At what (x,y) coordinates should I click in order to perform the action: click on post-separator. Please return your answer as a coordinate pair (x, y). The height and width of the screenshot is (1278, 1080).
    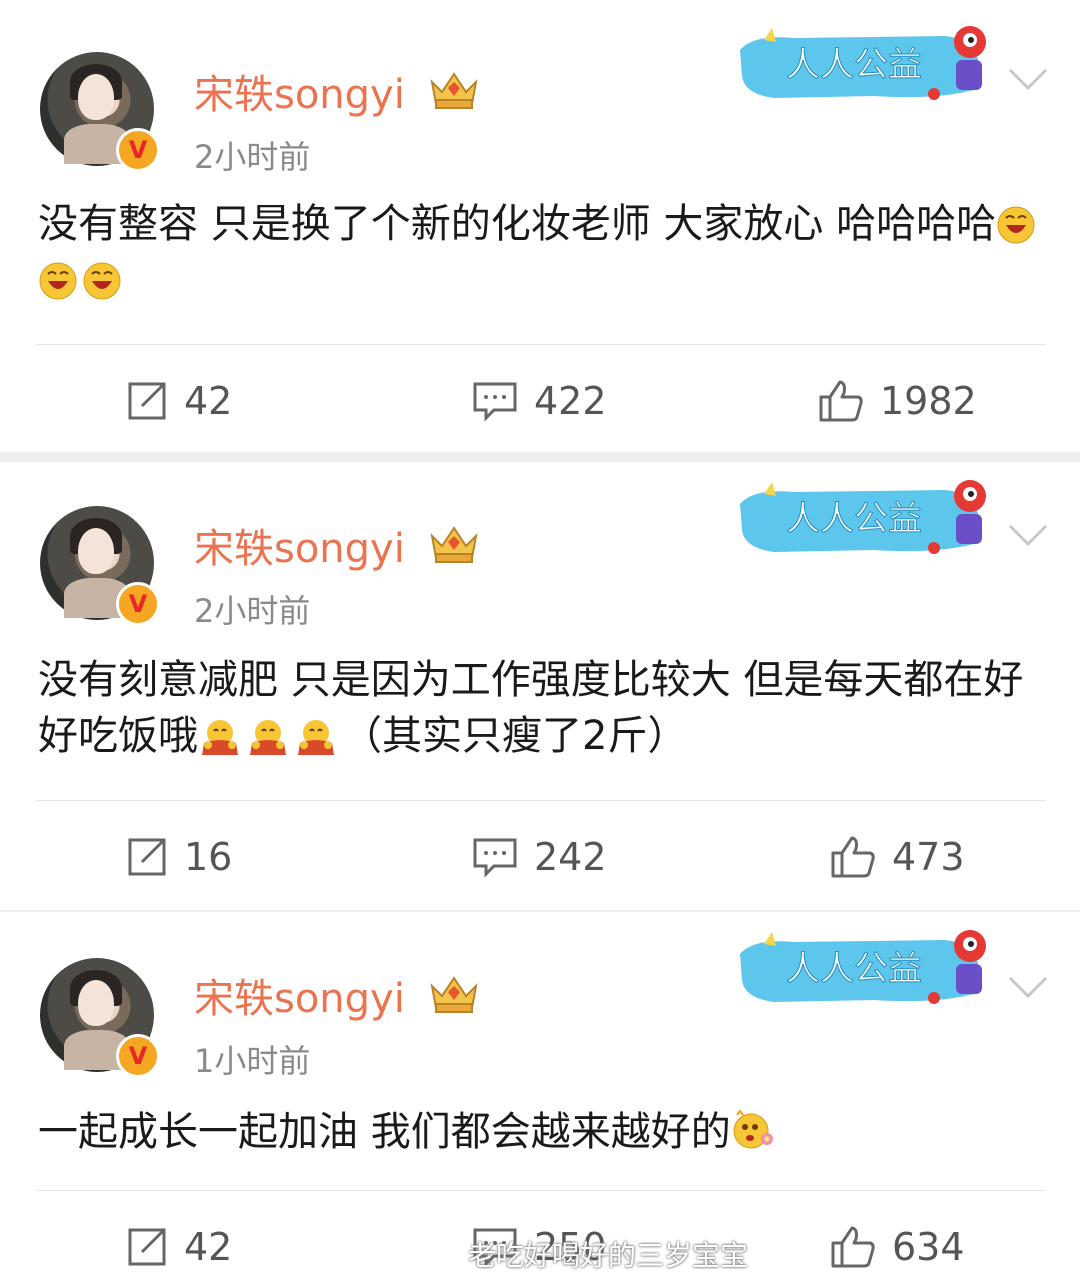
    Looking at the image, I should click on (540, 457).